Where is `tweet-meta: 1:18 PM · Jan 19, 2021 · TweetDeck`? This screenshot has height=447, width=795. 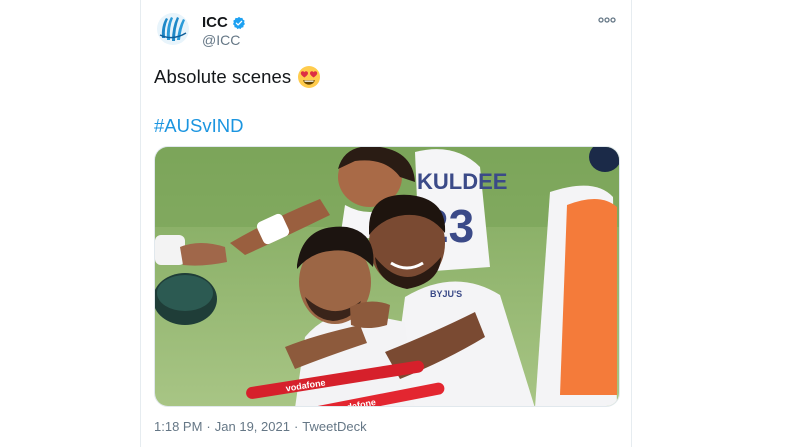 tweet-meta: 1:18 PM · Jan 19, 2021 · TweetDeck is located at coordinates (260, 426).